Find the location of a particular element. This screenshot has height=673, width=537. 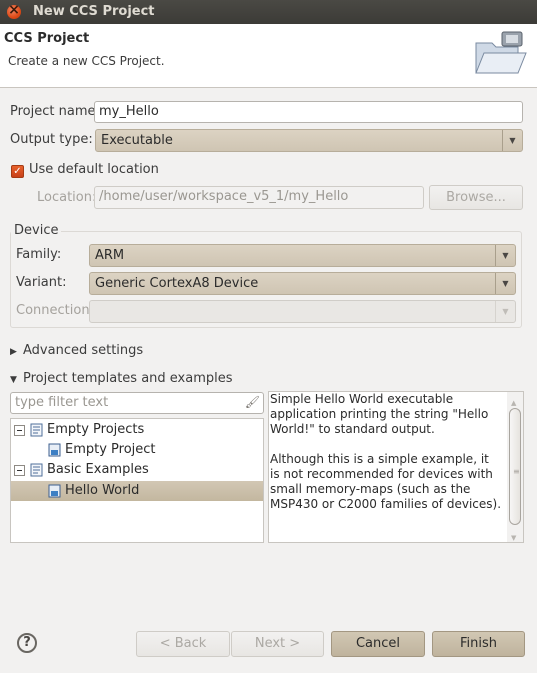

close-icon is located at coordinates (14, 10).